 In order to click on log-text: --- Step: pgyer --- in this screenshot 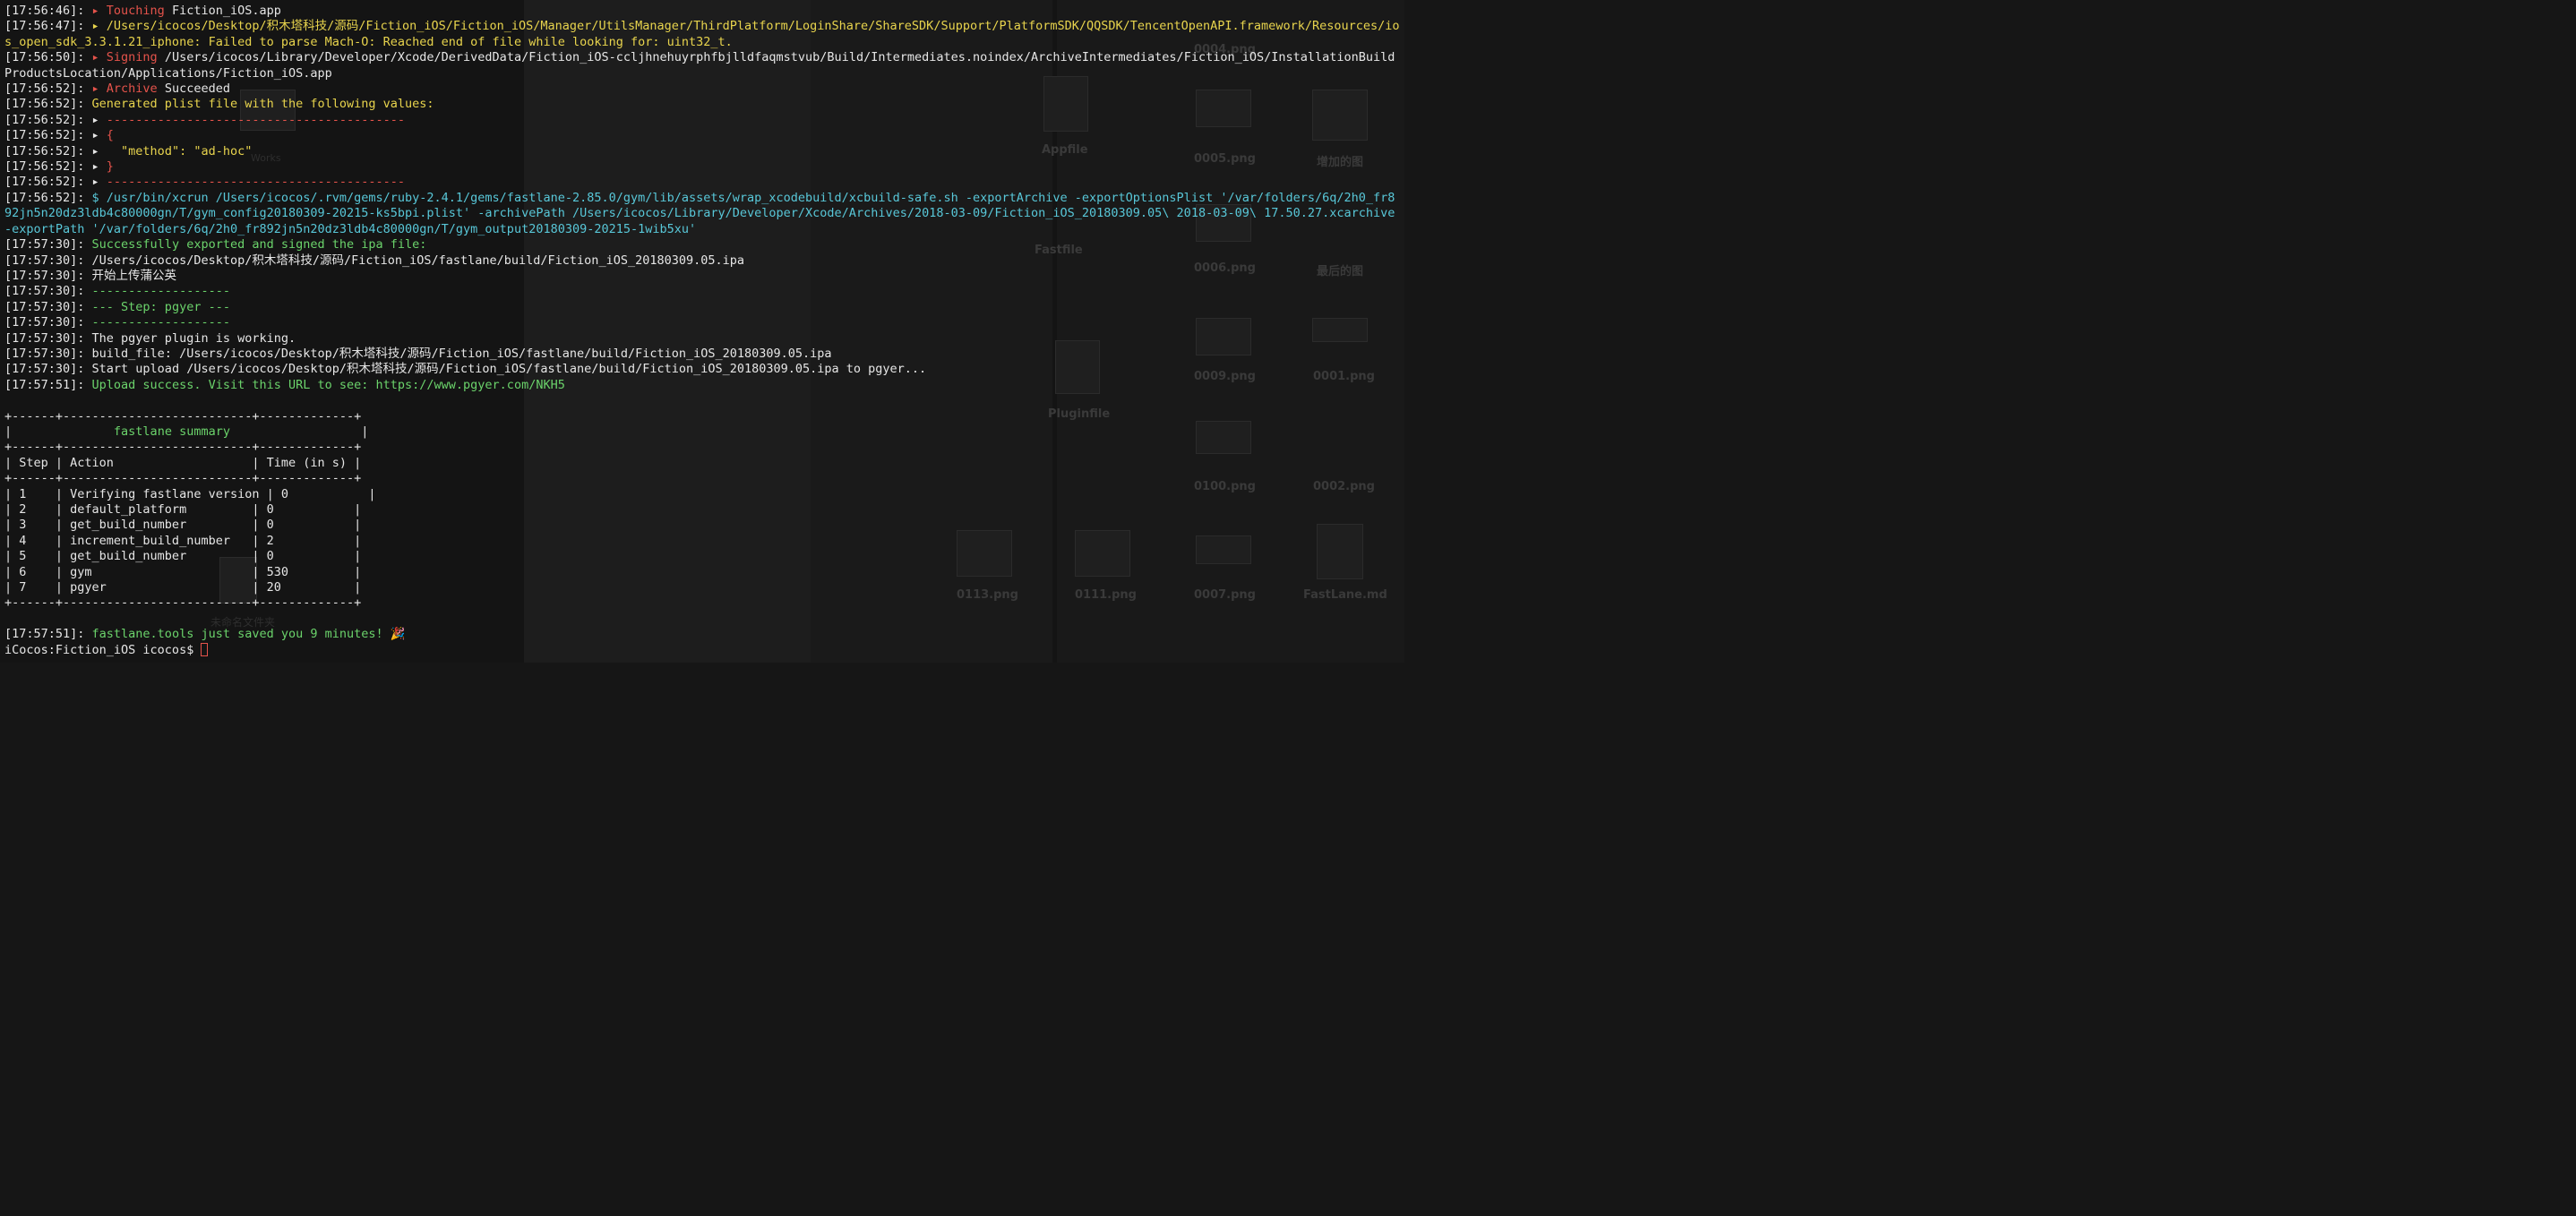, I will do `click(157, 306)`.